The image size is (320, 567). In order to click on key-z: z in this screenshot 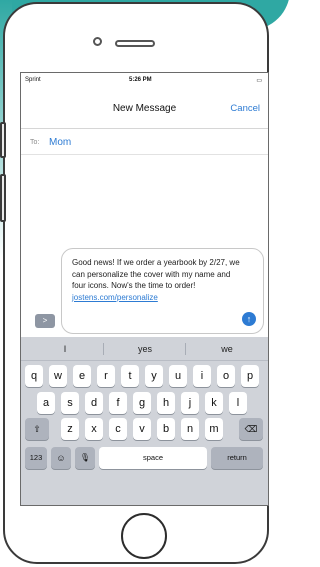, I will do `click(70, 429)`.